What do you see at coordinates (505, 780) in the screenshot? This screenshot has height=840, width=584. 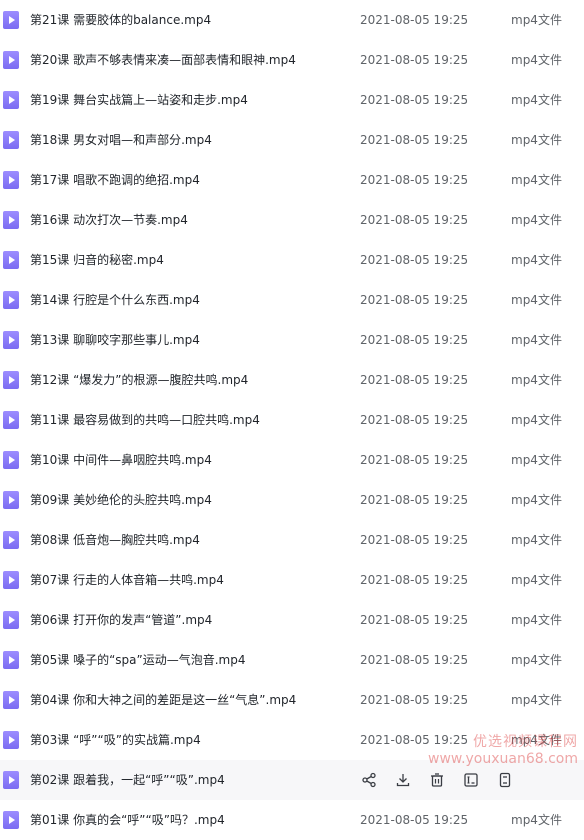 I see `more-icon` at bounding box center [505, 780].